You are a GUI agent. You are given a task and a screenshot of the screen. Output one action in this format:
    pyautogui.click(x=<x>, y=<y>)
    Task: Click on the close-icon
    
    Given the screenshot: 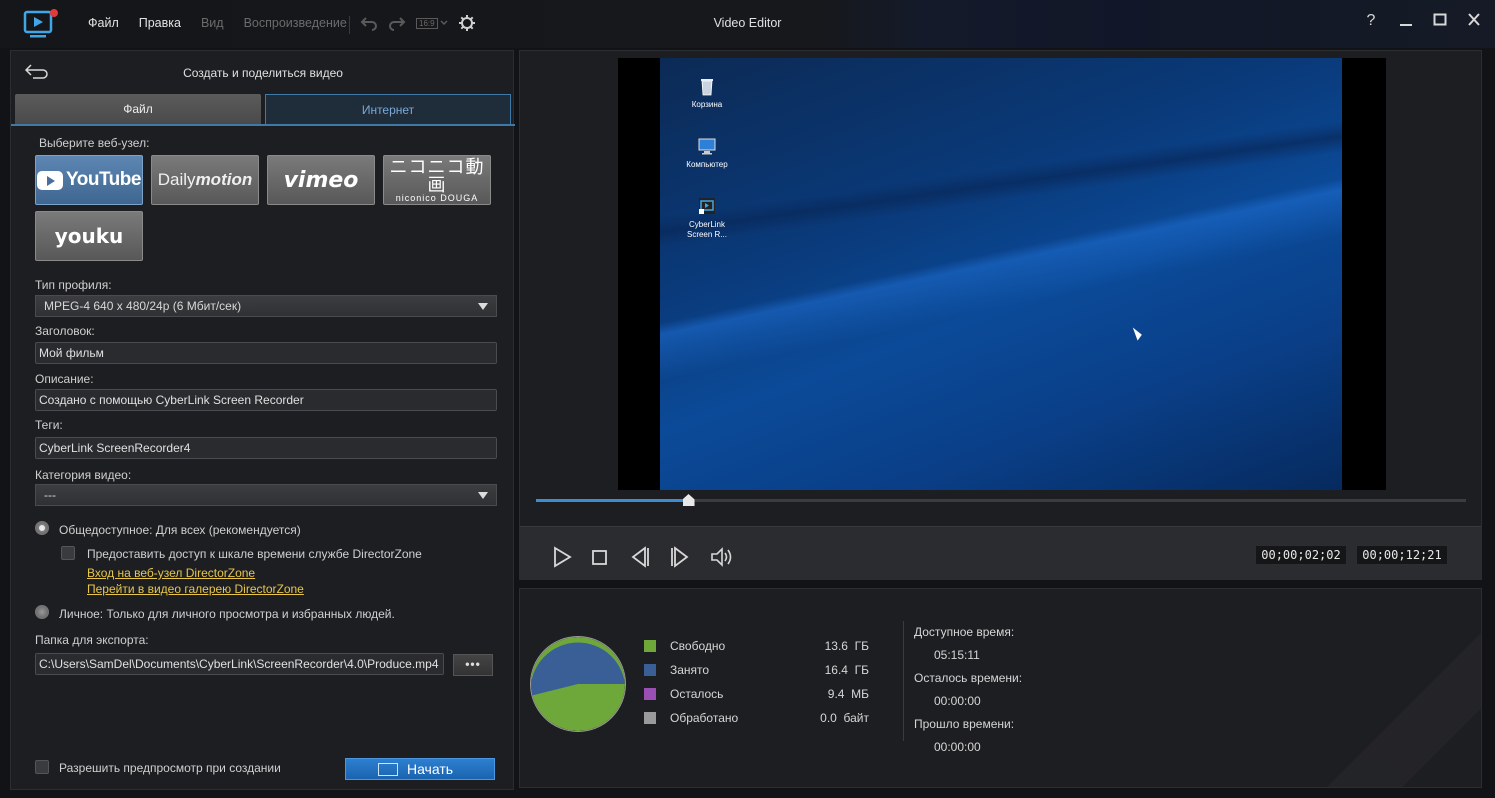 What is the action you would take?
    pyautogui.click(x=1474, y=20)
    